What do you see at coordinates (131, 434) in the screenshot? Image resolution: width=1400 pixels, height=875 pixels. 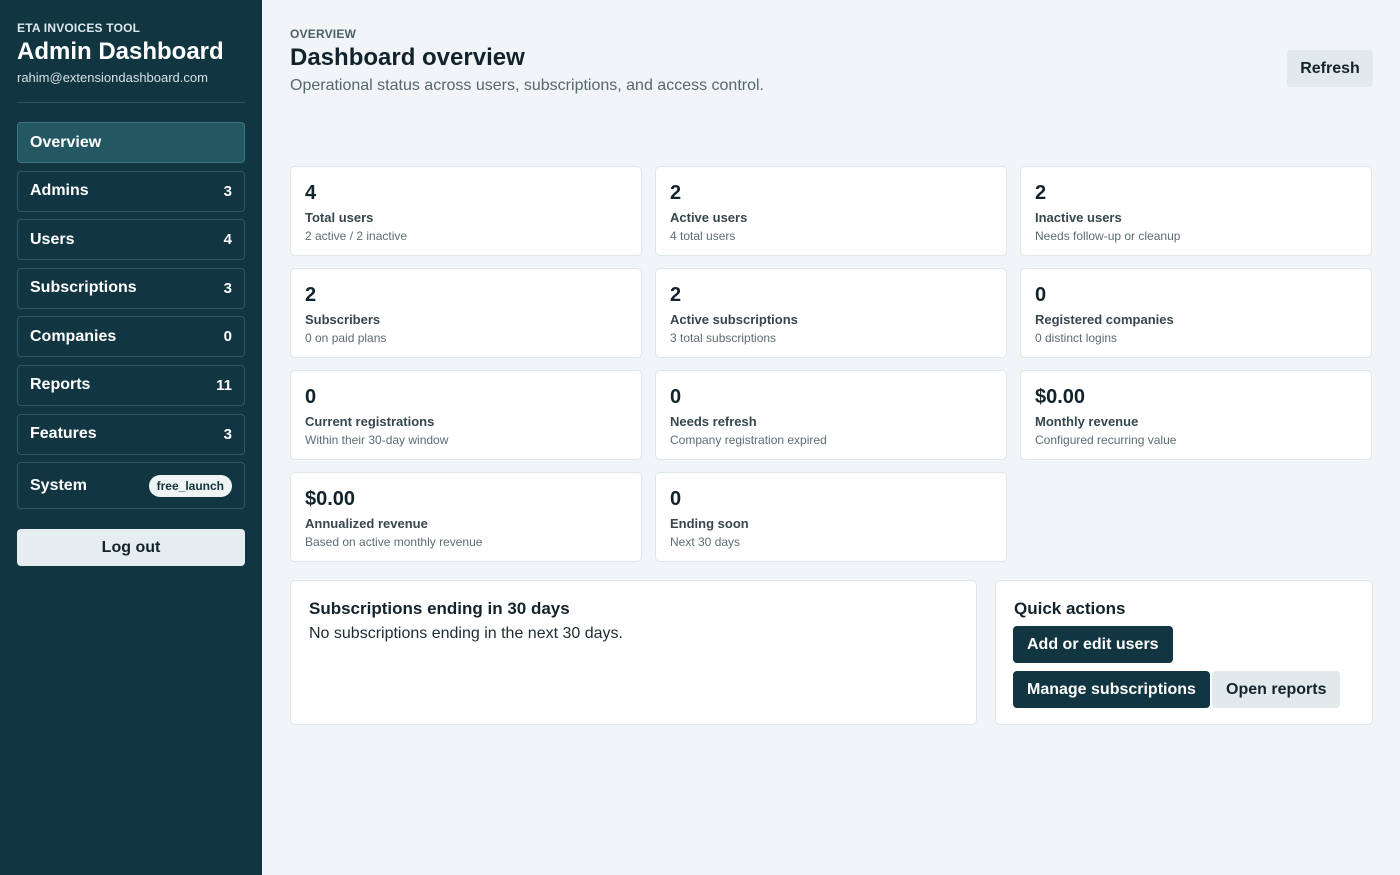 I see `sidebar-item-features: Features 3` at bounding box center [131, 434].